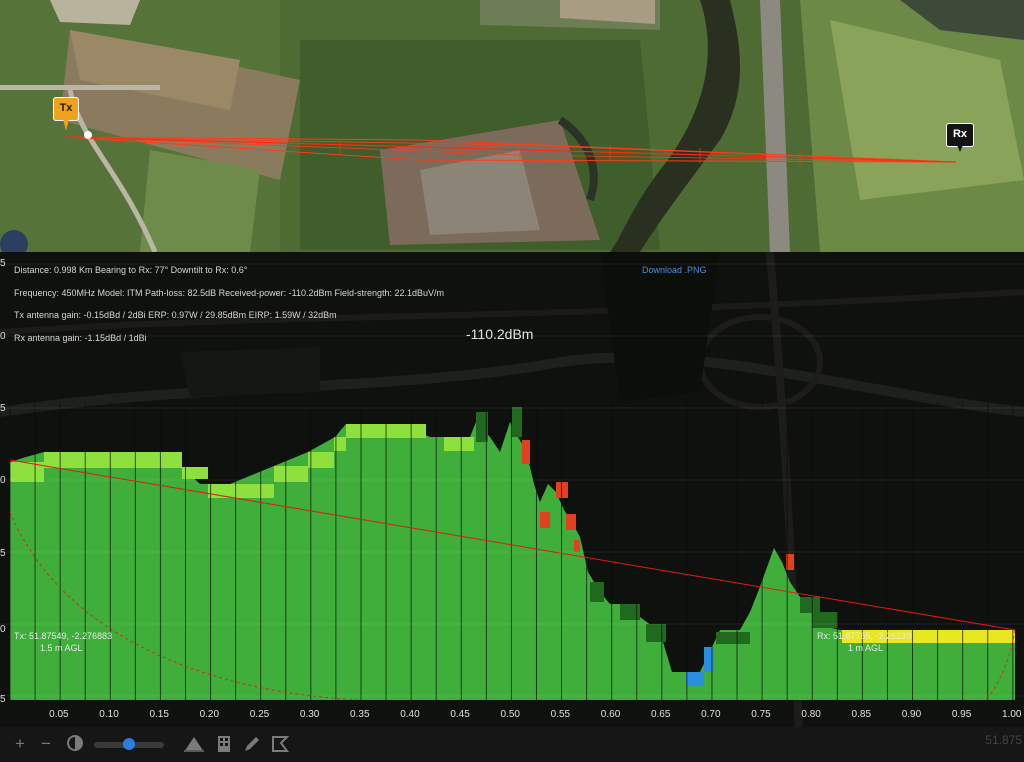 The width and height of the screenshot is (1024, 762). What do you see at coordinates (75, 744) in the screenshot?
I see `opacity-icon` at bounding box center [75, 744].